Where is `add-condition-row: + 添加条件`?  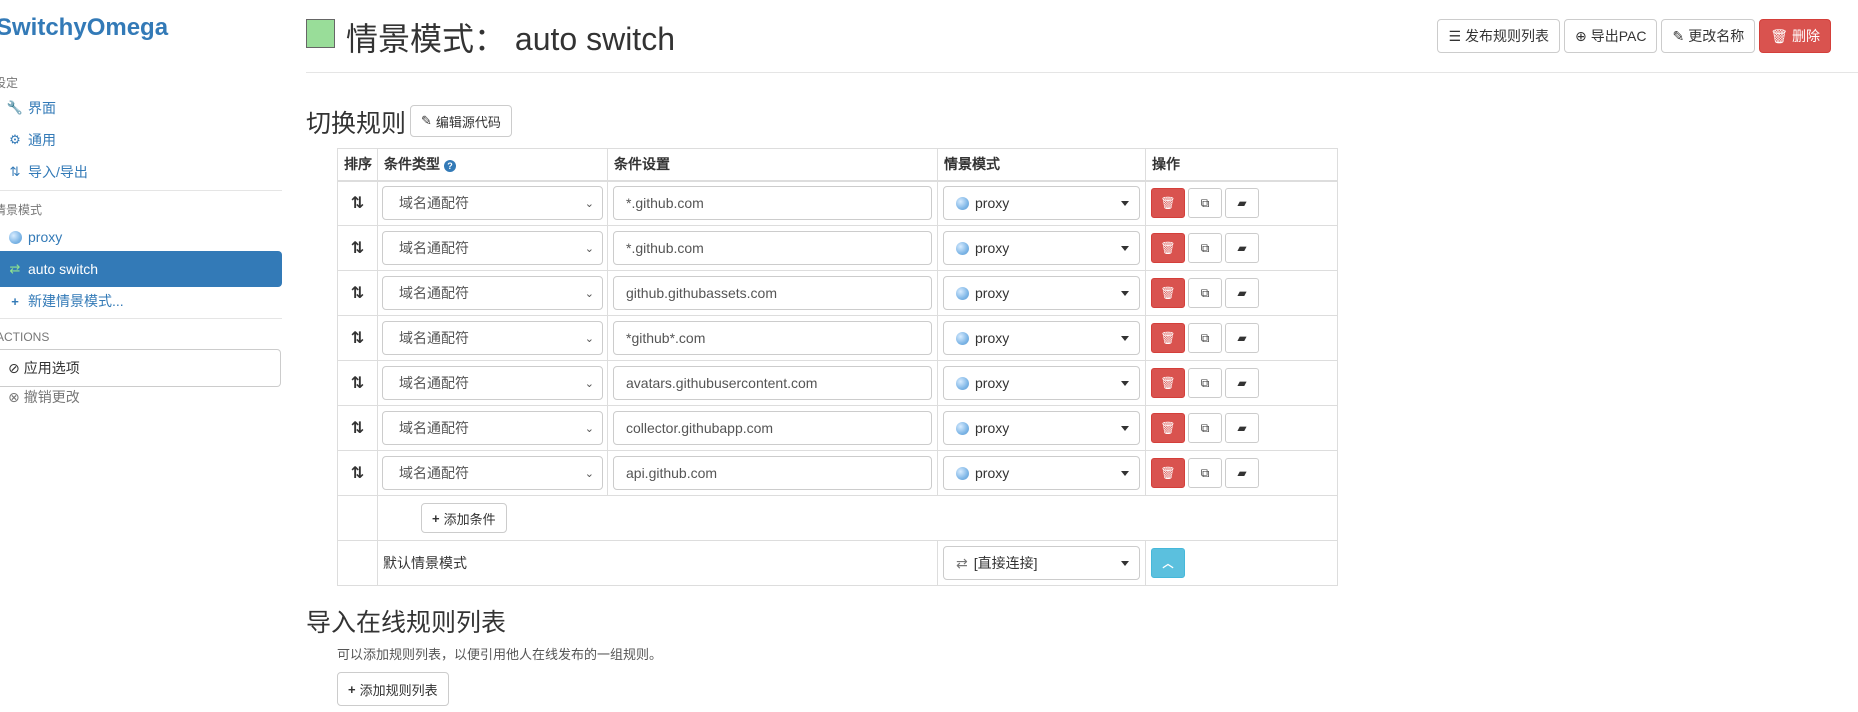 add-condition-row: + 添加条件 is located at coordinates (837, 518).